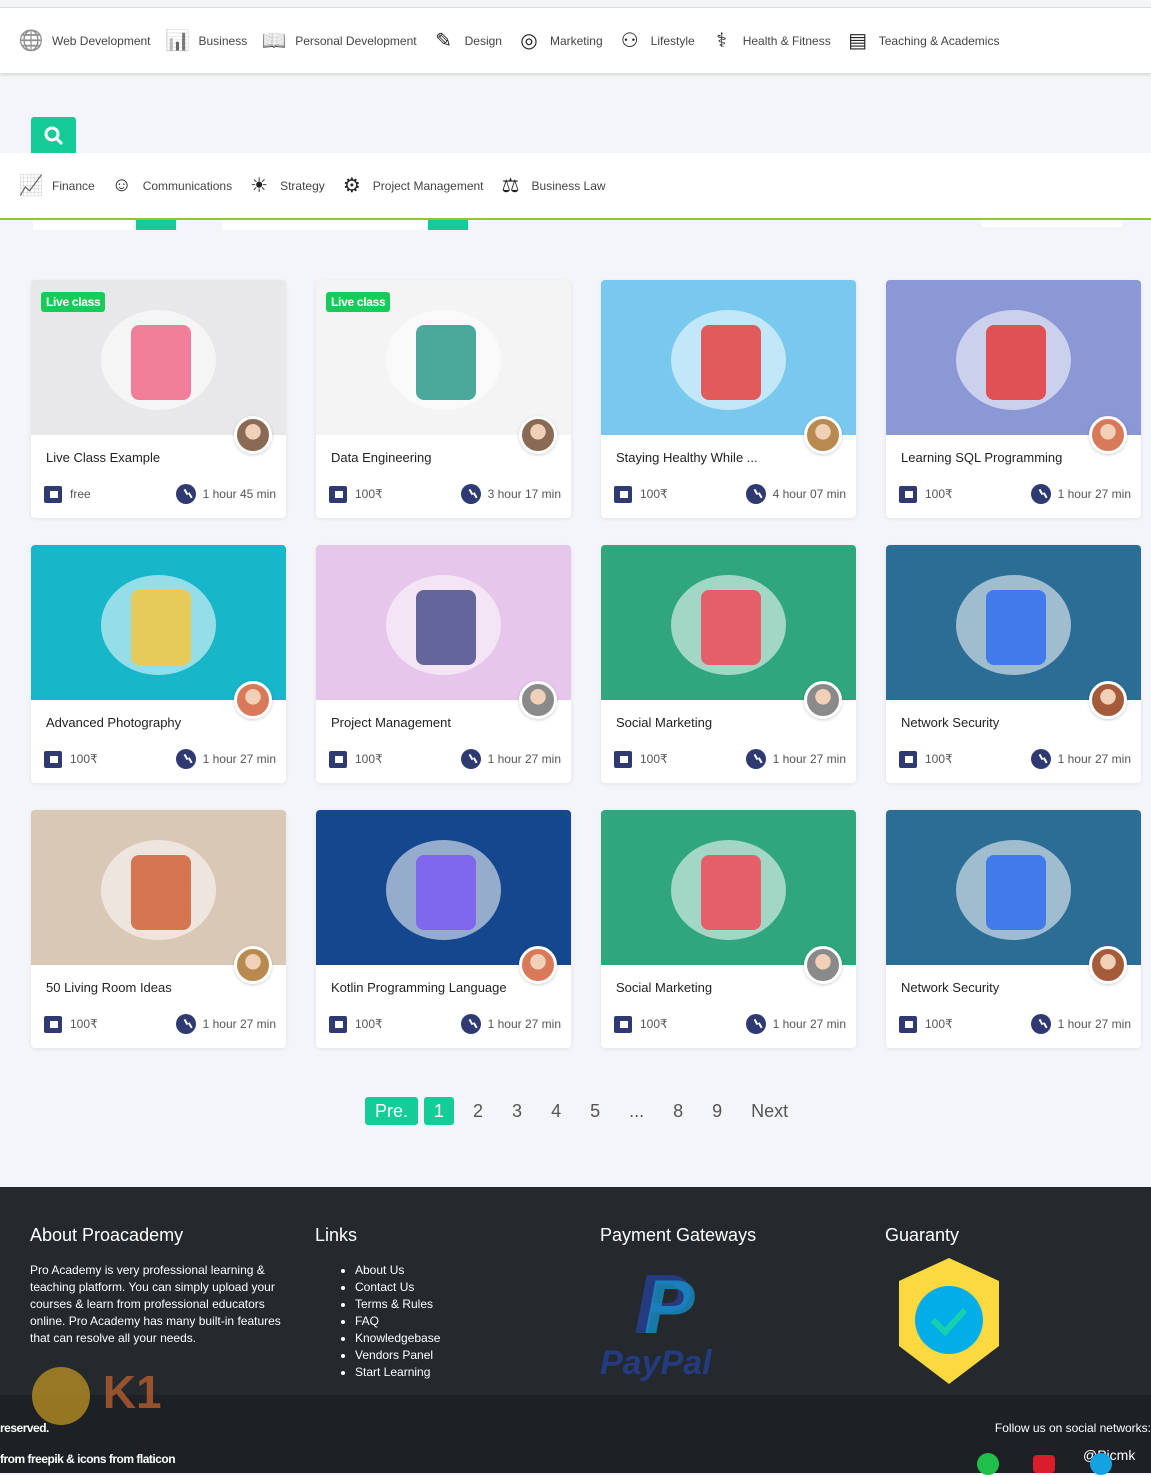 The image size is (1151, 1475). What do you see at coordinates (392, 1111) in the screenshot?
I see `prev-page-button: Pre.` at bounding box center [392, 1111].